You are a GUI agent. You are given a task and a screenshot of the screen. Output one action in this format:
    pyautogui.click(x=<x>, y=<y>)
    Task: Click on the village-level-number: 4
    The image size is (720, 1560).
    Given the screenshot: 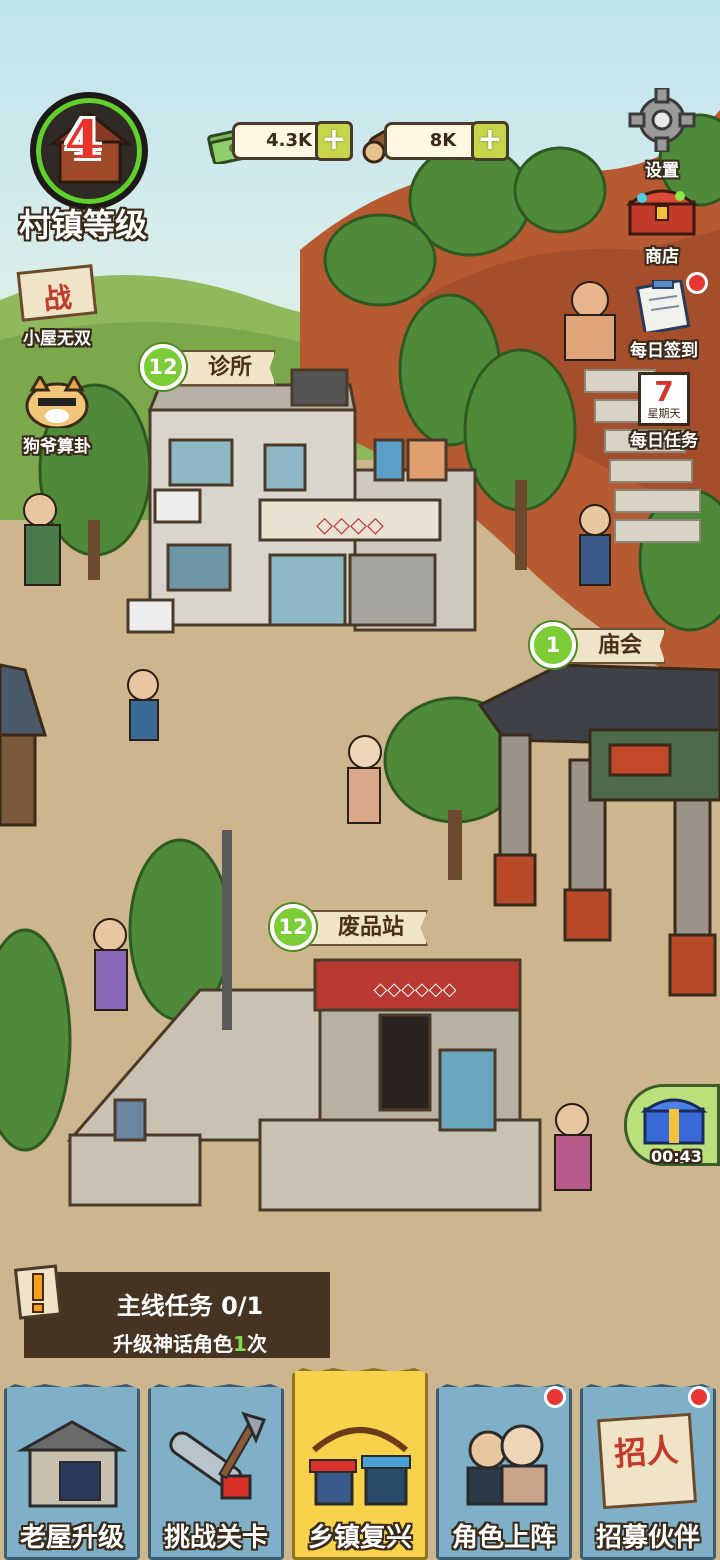 What is the action you would take?
    pyautogui.click(x=83, y=140)
    